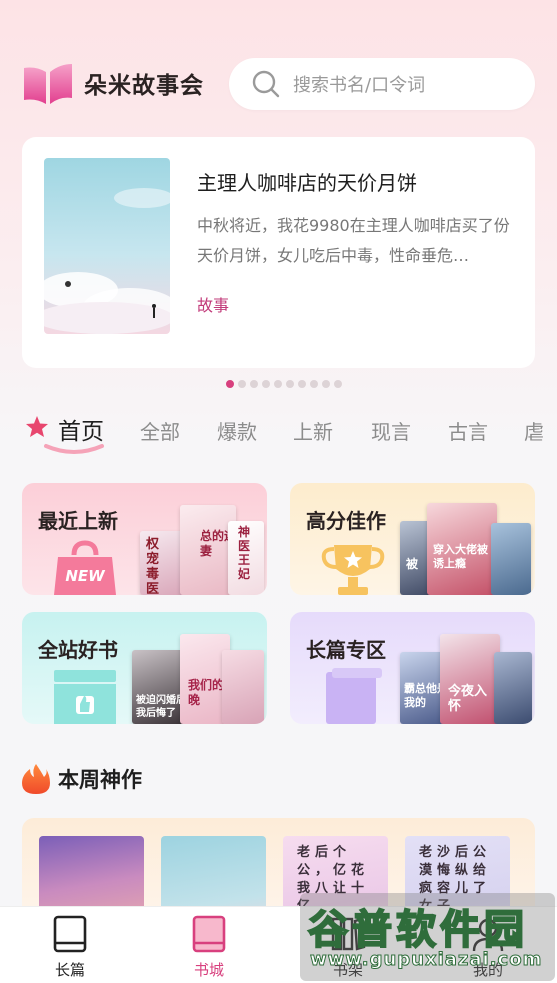 This screenshot has width=557, height=983. Describe the element at coordinates (144, 539) in the screenshot. I see `category-card-recent-new: 最近上新 NEW 权宠毒医 总的迎妻 神医王妃` at that location.